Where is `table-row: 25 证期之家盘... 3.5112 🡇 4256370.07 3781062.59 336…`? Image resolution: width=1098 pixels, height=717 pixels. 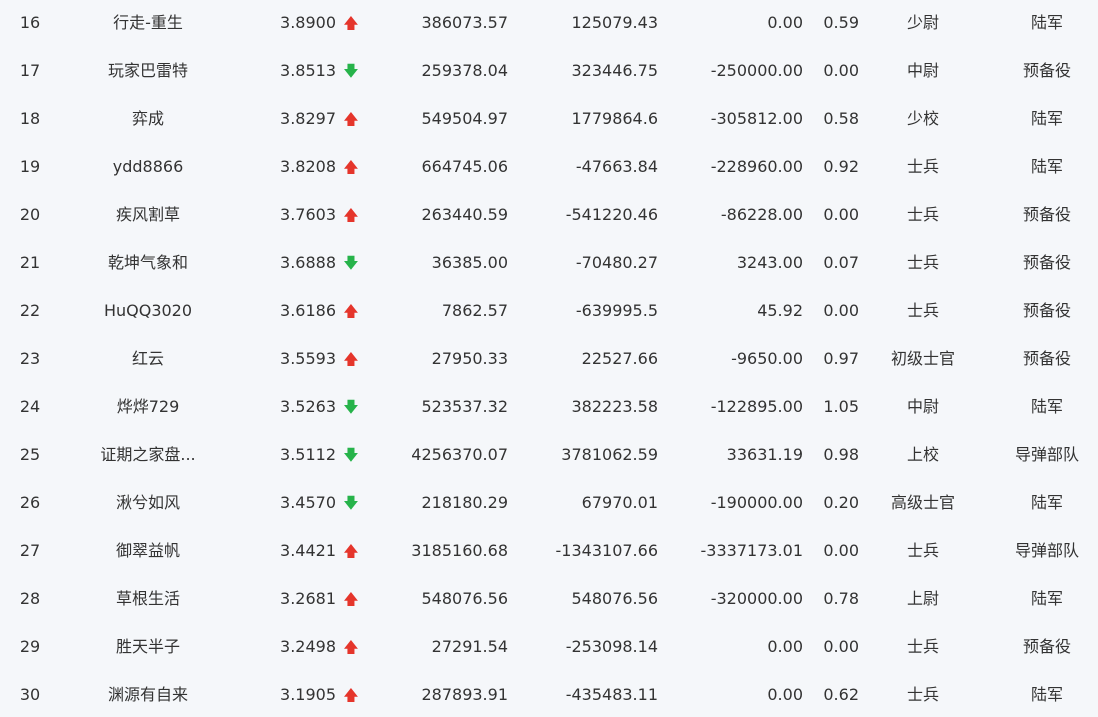
table-row: 25 证期之家盘... 3.5112 🡇 4256370.07 3781062.59 336… is located at coordinates (549, 455).